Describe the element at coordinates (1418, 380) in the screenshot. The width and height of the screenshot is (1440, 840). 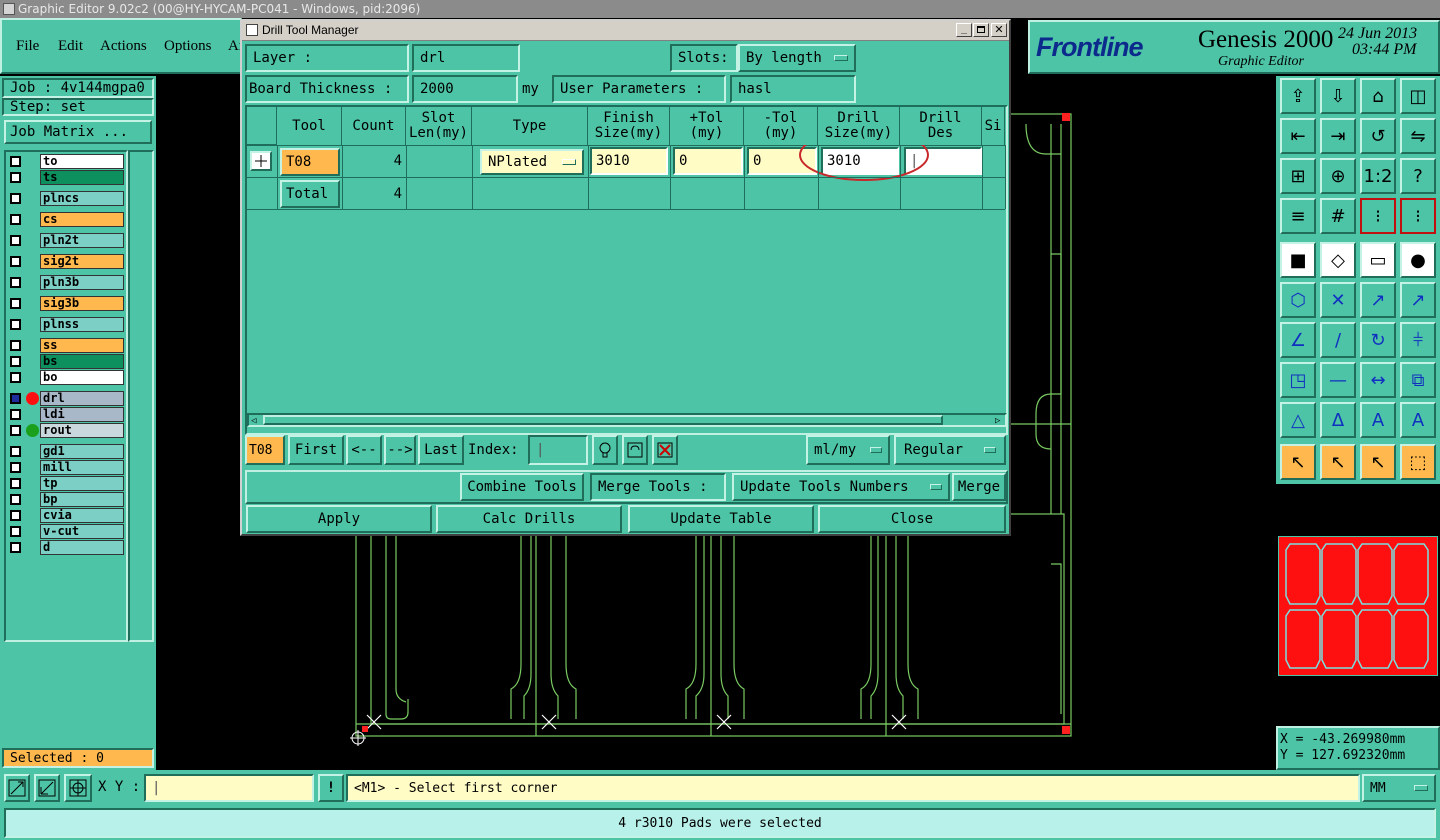
I see `shape-icon: ⧉` at that location.